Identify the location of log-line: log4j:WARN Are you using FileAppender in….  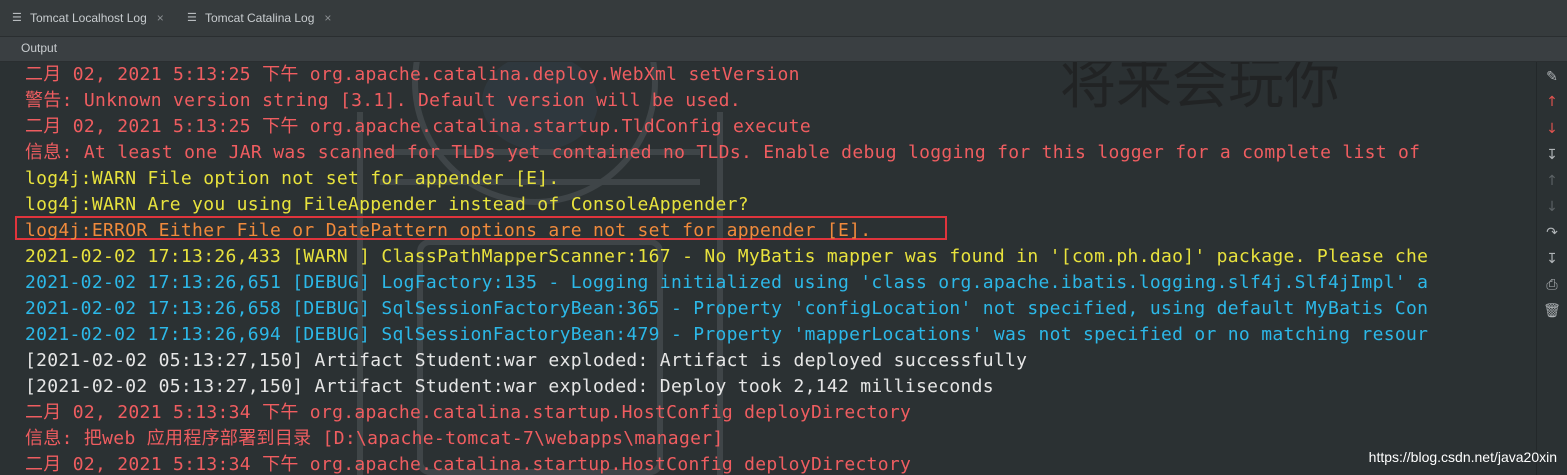
(387, 204).